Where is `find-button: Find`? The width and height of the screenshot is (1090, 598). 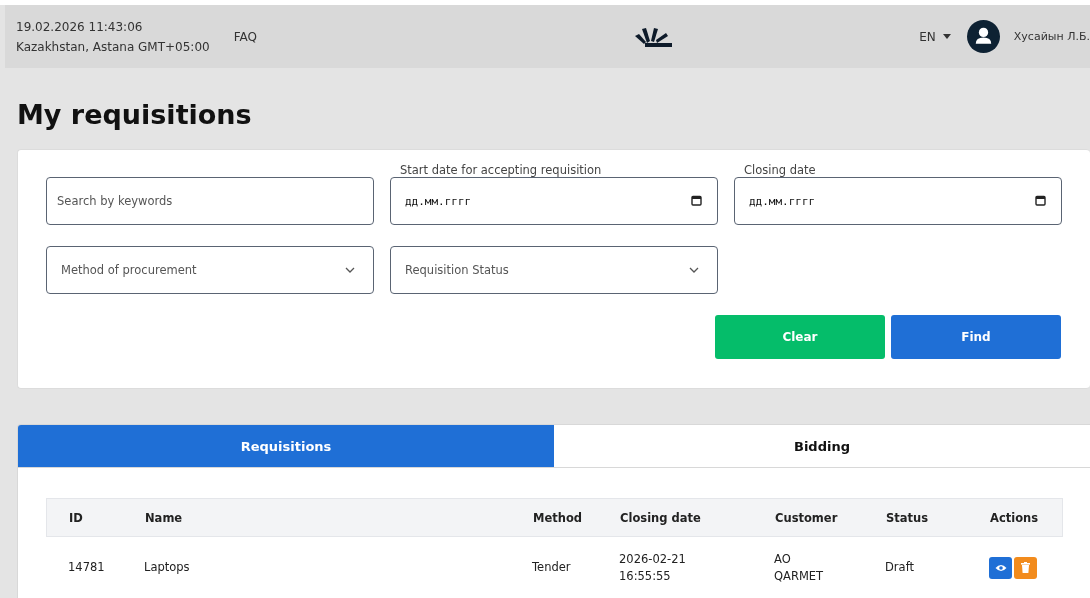
find-button: Find is located at coordinates (976, 337).